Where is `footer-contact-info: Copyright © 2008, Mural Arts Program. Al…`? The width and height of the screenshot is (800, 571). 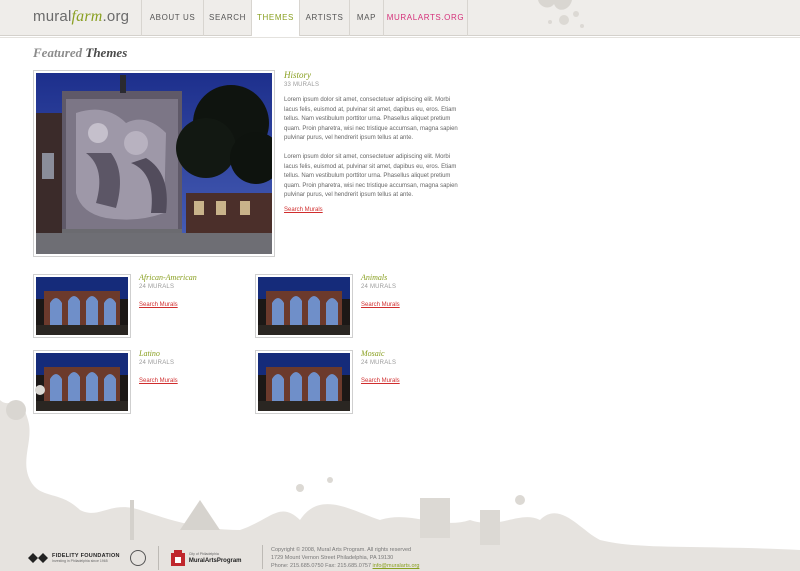 footer-contact-info: Copyright © 2008, Mural Arts Program. Al… is located at coordinates (345, 558).